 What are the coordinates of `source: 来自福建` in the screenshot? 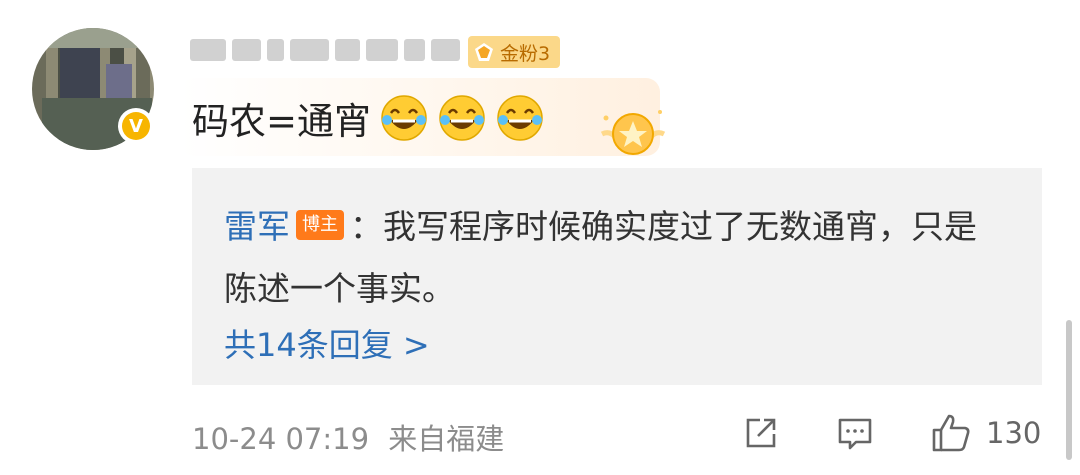 It's located at (446, 439).